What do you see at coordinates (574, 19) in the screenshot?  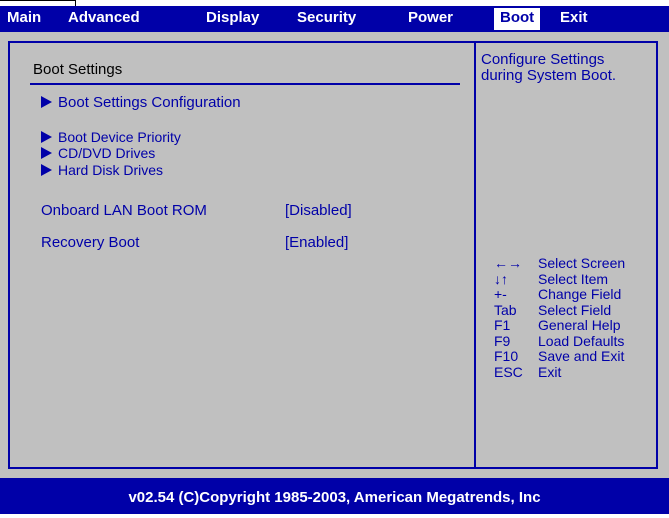 I see `tab-exit: Exit` at bounding box center [574, 19].